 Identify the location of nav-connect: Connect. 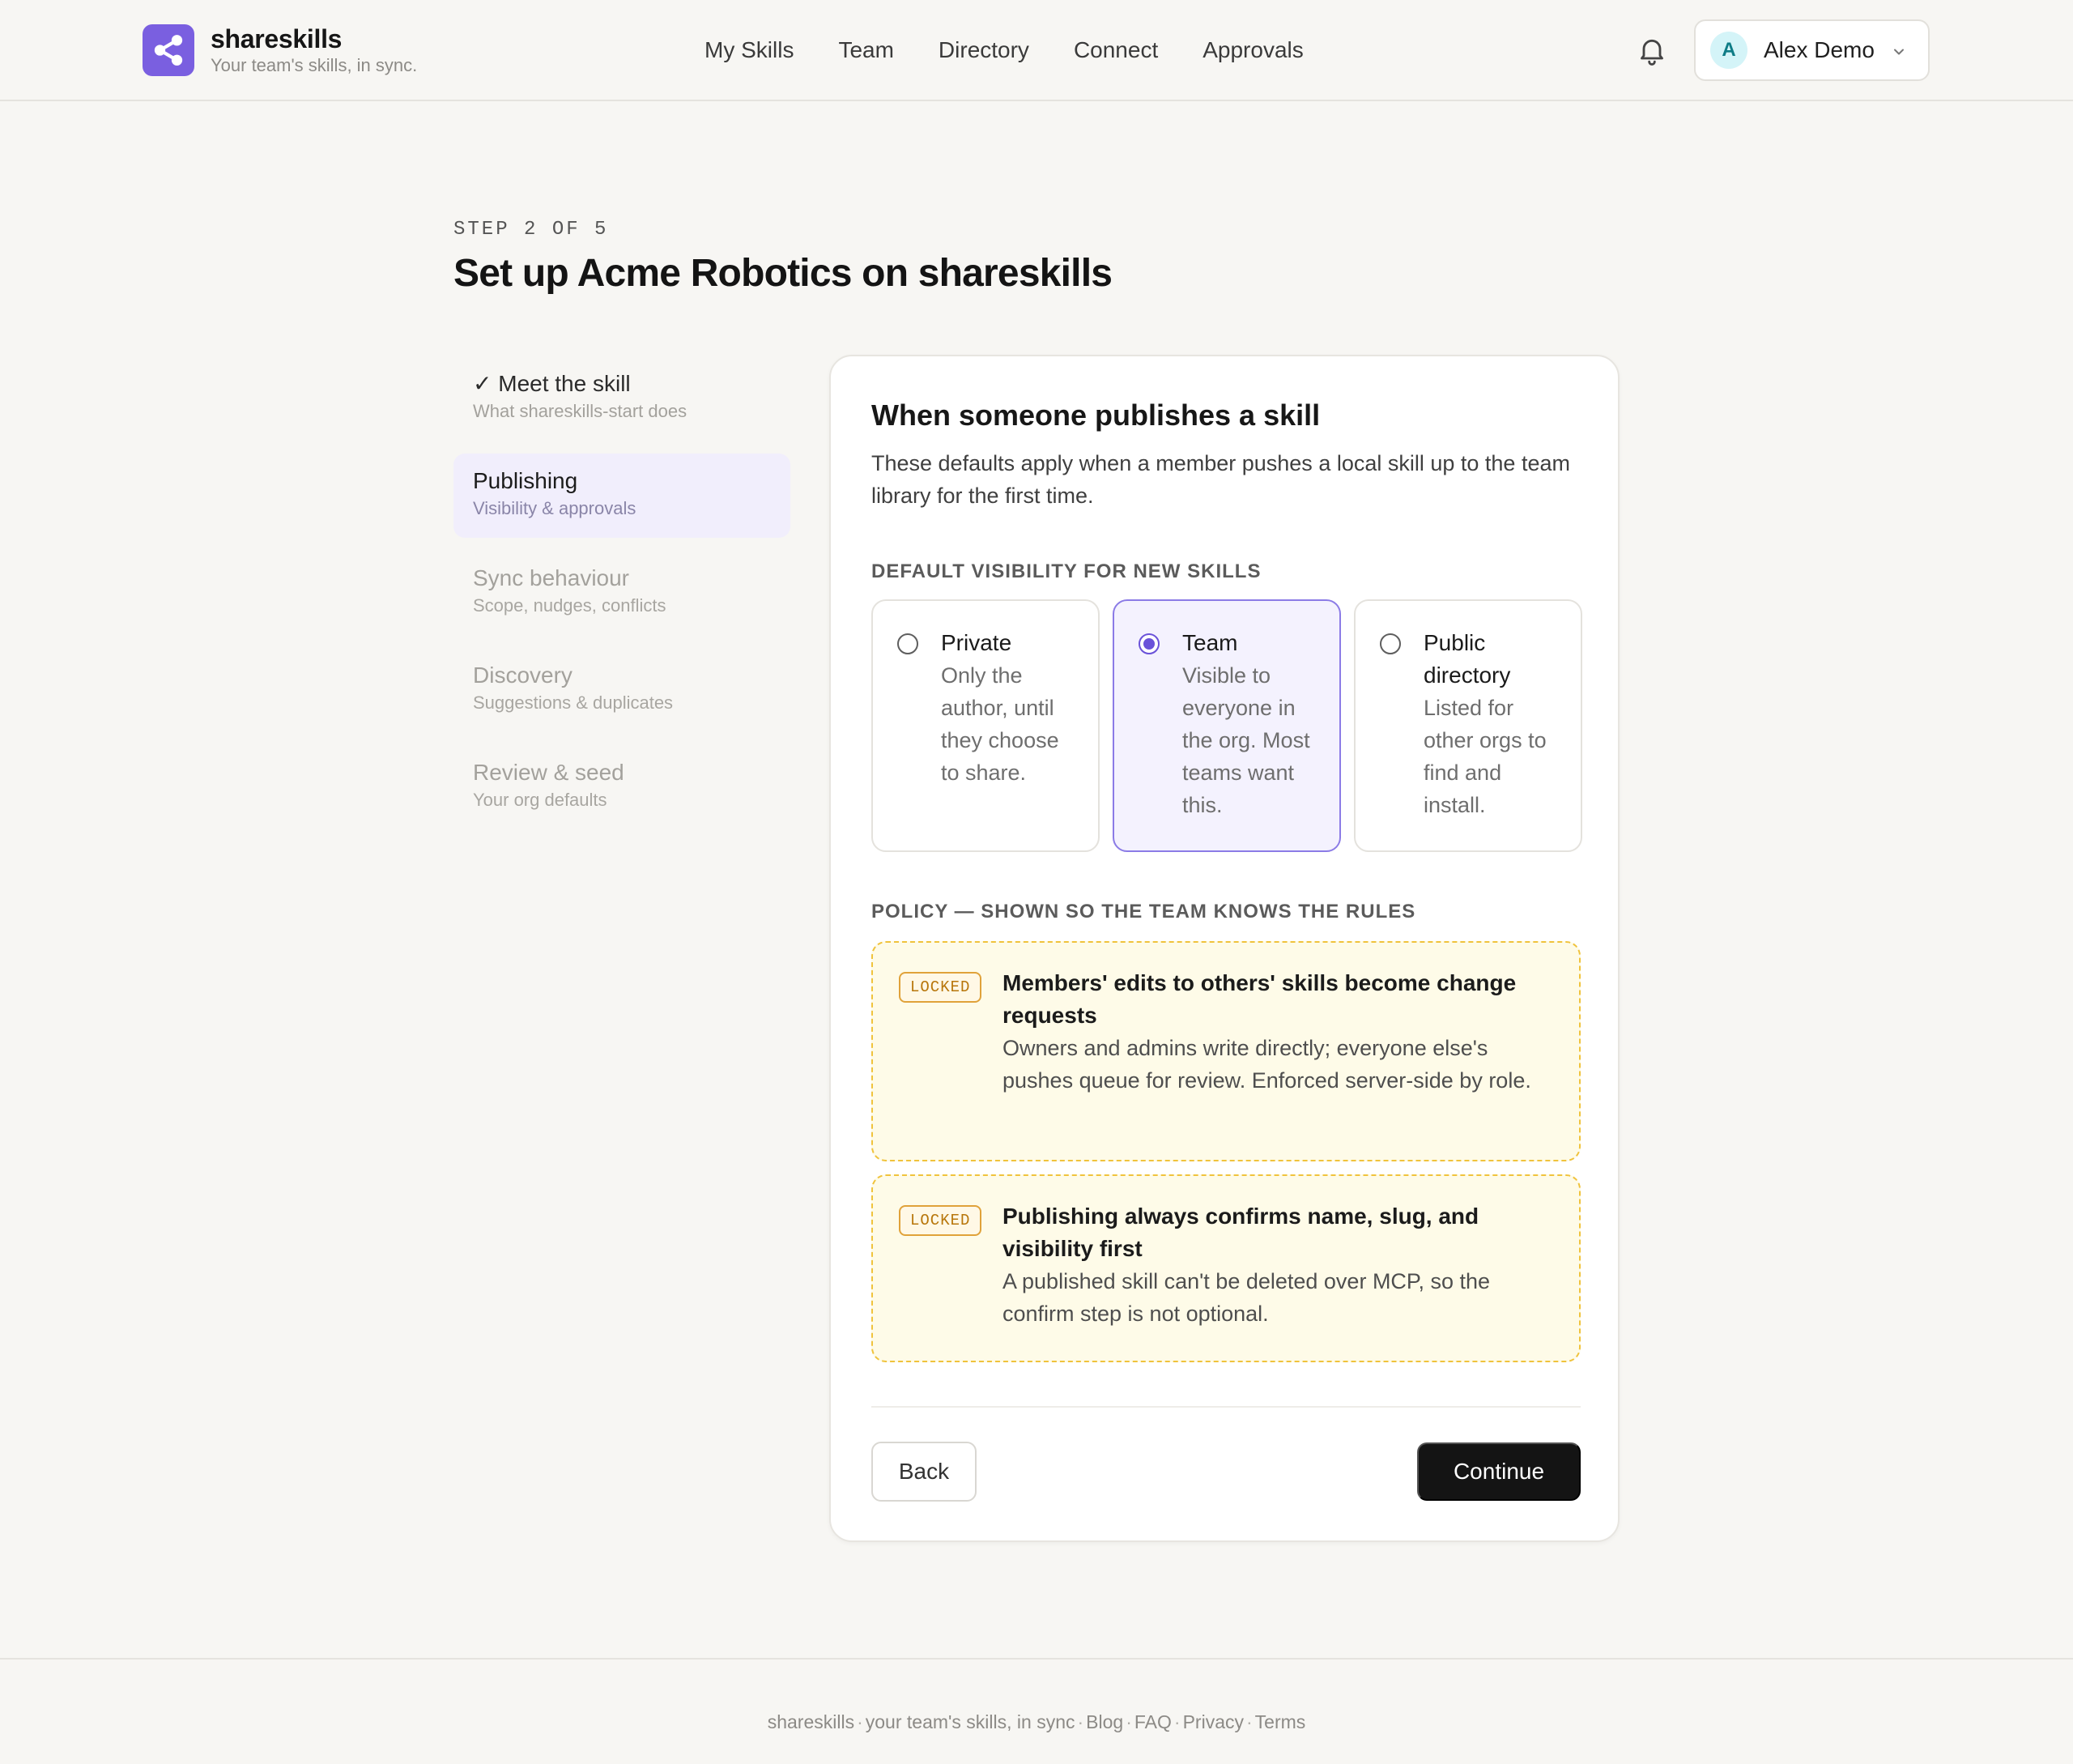
(1116, 50).